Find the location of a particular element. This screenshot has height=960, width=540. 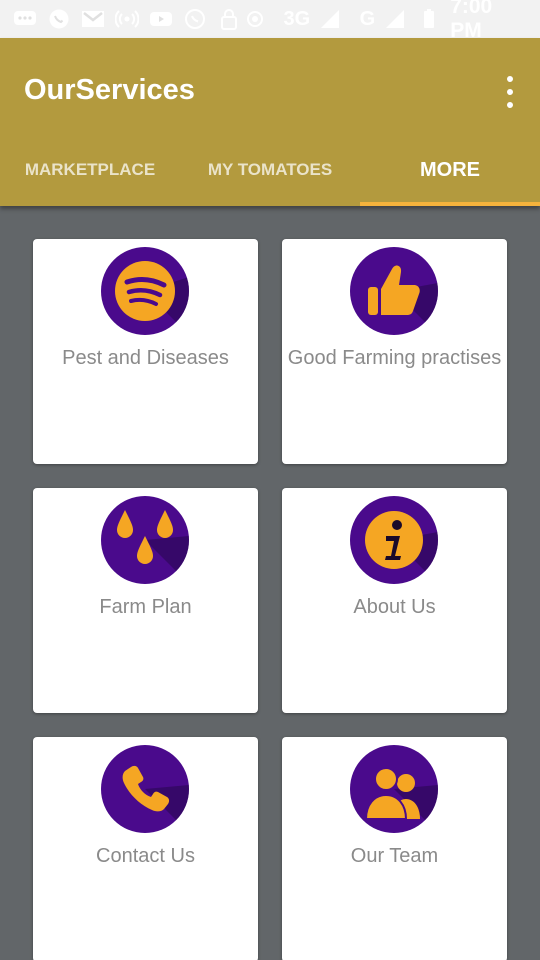

card-label: Farm Plan is located at coordinates (145, 607).